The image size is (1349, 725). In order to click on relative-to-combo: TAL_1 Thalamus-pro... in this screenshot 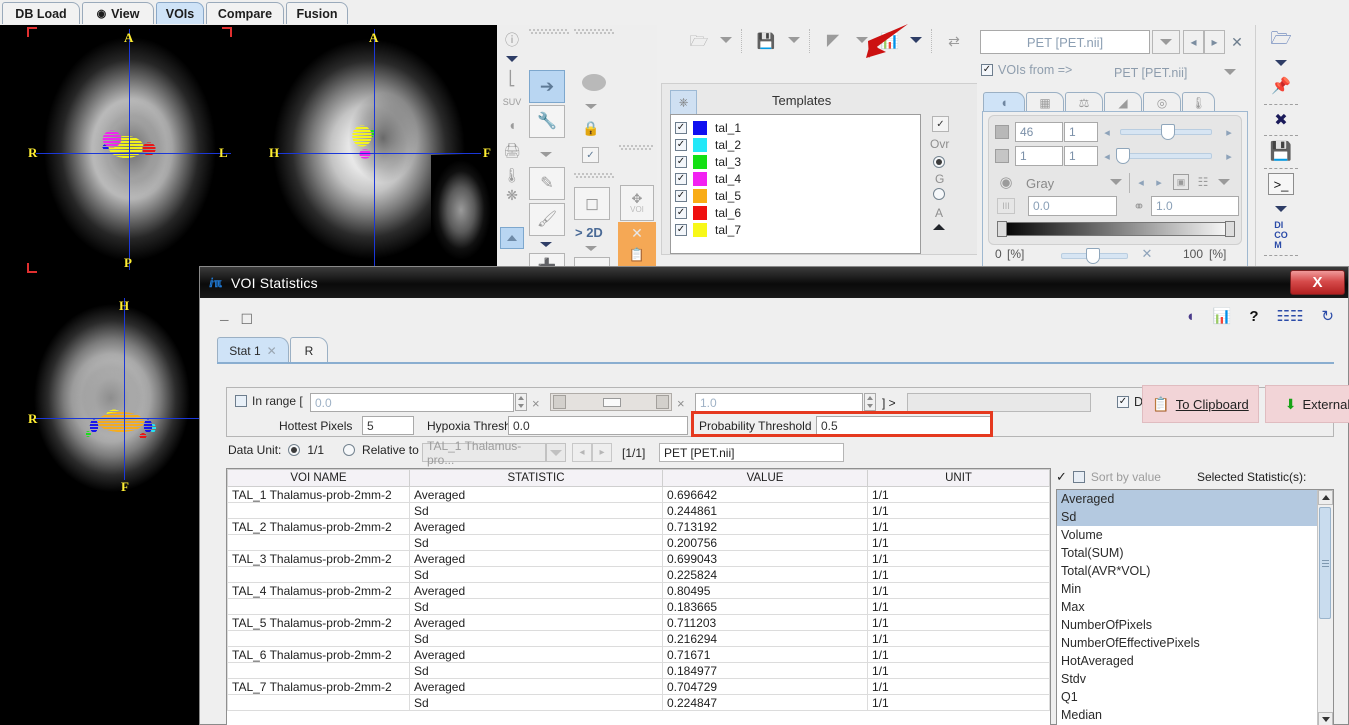, I will do `click(484, 453)`.